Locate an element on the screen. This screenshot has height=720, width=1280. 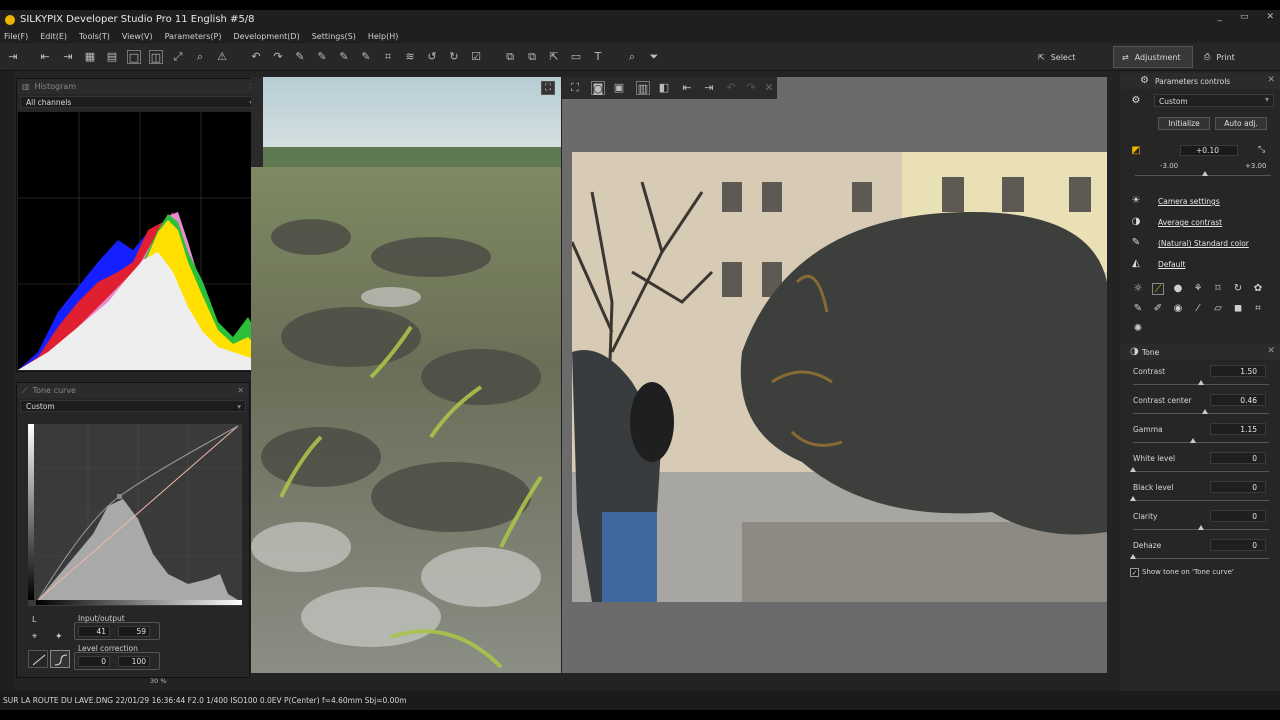
tone-tool-icon: ⟋ is located at coordinates (1158, 289).